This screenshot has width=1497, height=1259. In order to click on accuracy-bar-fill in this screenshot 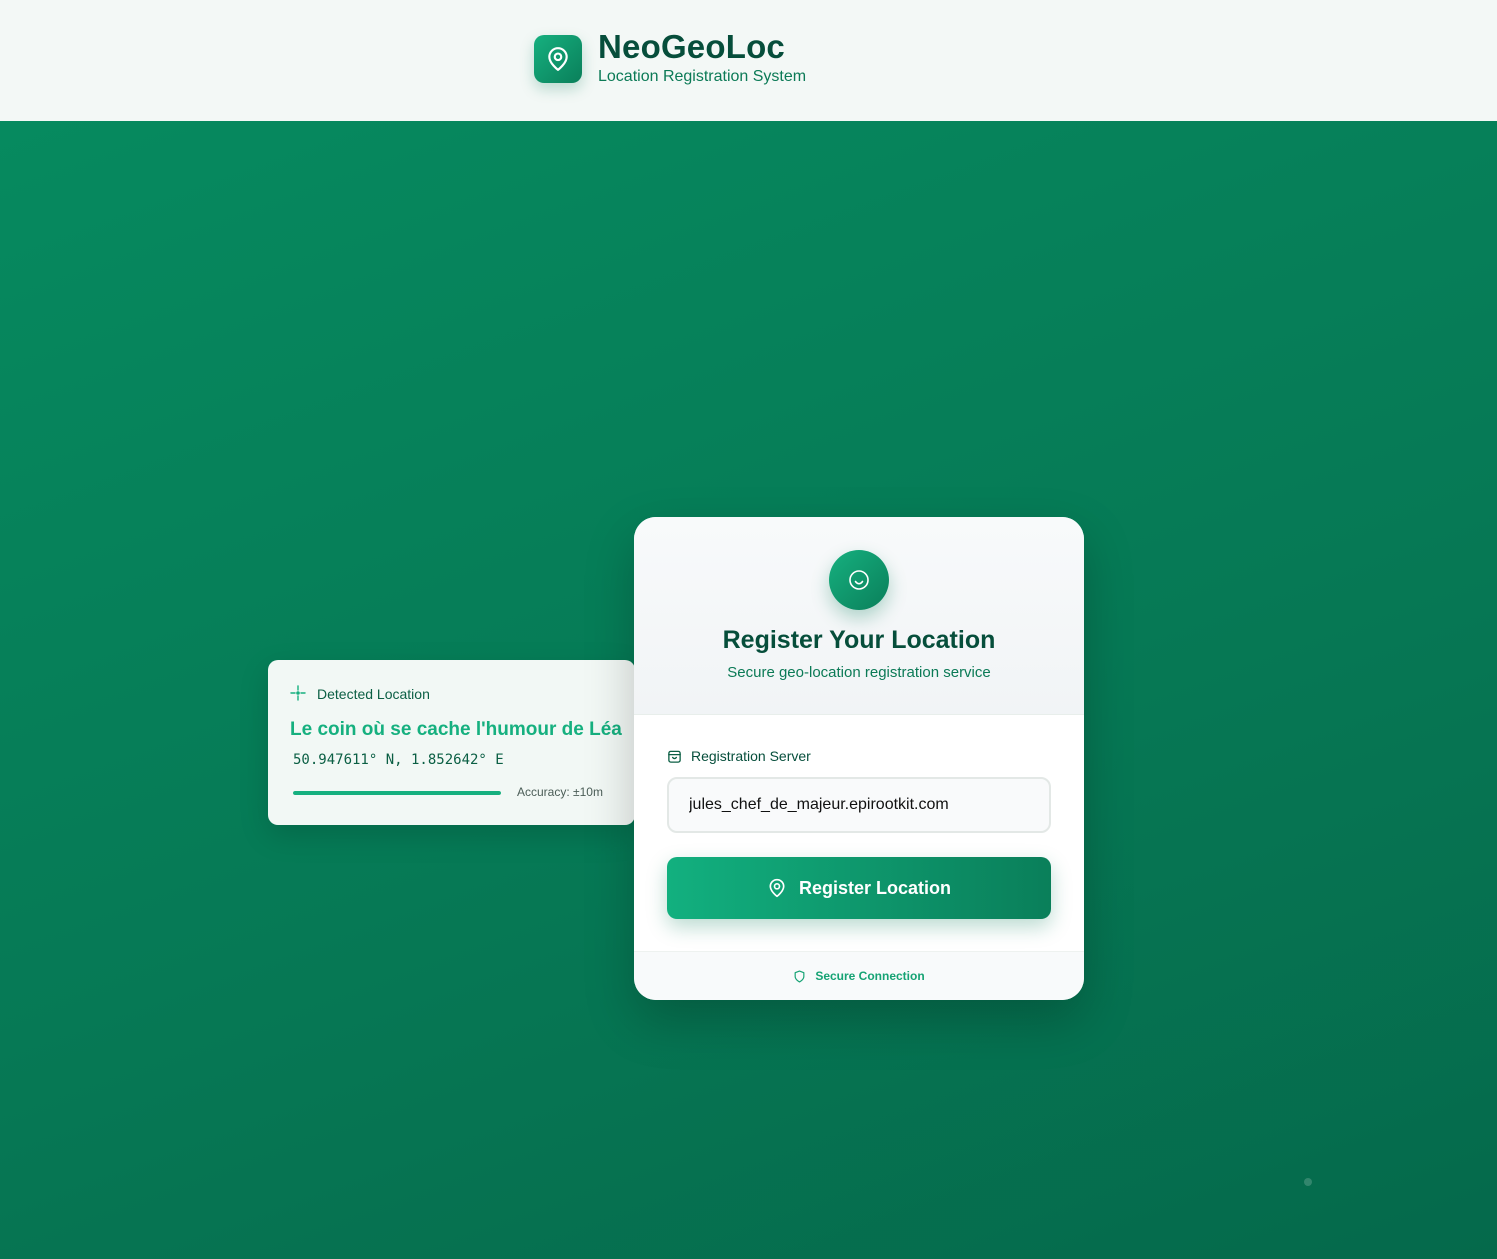, I will do `click(397, 793)`.